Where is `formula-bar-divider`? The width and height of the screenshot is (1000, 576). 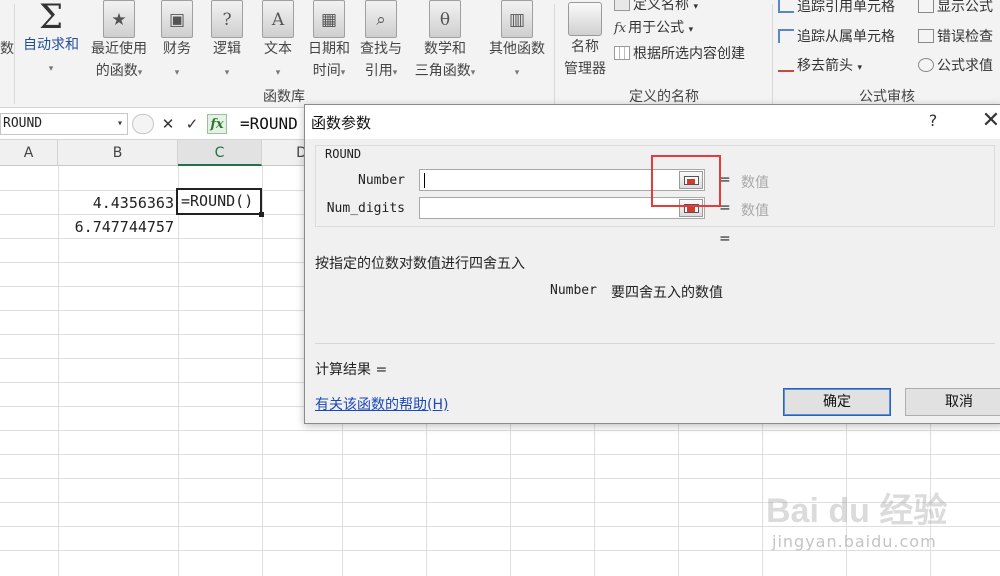 formula-bar-divider is located at coordinates (143, 124).